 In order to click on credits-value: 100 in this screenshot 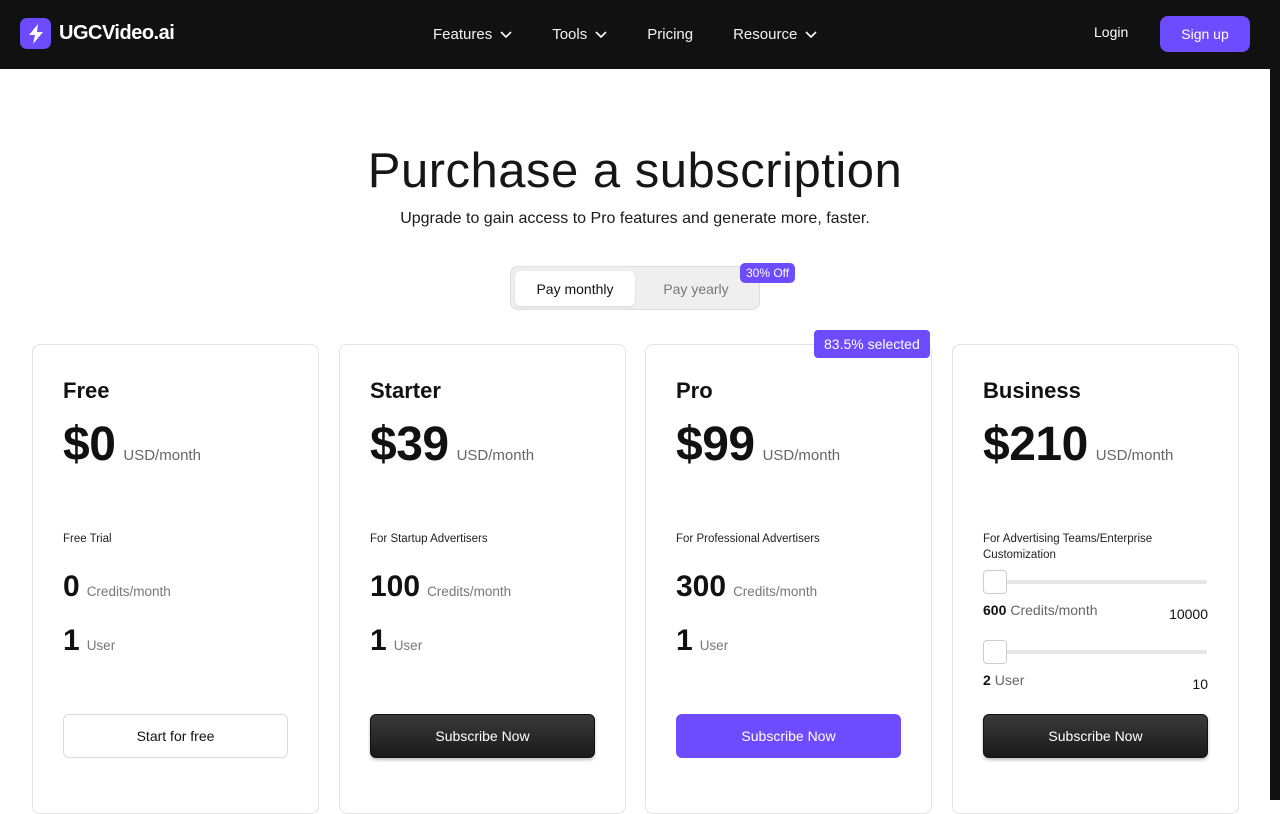, I will do `click(395, 586)`.